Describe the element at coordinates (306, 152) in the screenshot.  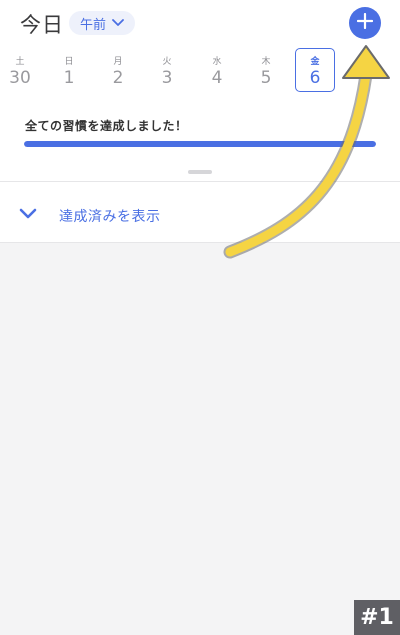
I see `annotation-arrow` at that location.